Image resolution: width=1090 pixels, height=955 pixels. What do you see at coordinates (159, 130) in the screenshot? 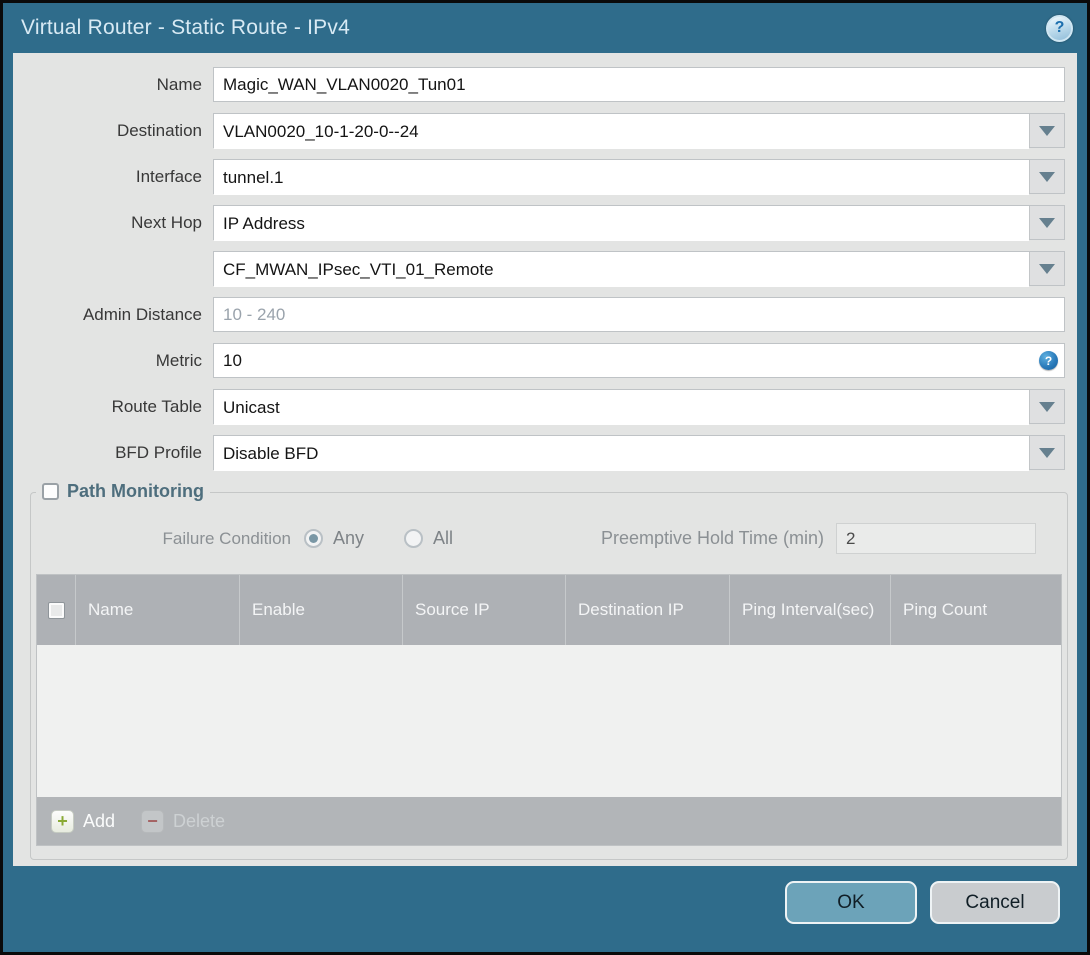
I see `destination-label: Destination` at bounding box center [159, 130].